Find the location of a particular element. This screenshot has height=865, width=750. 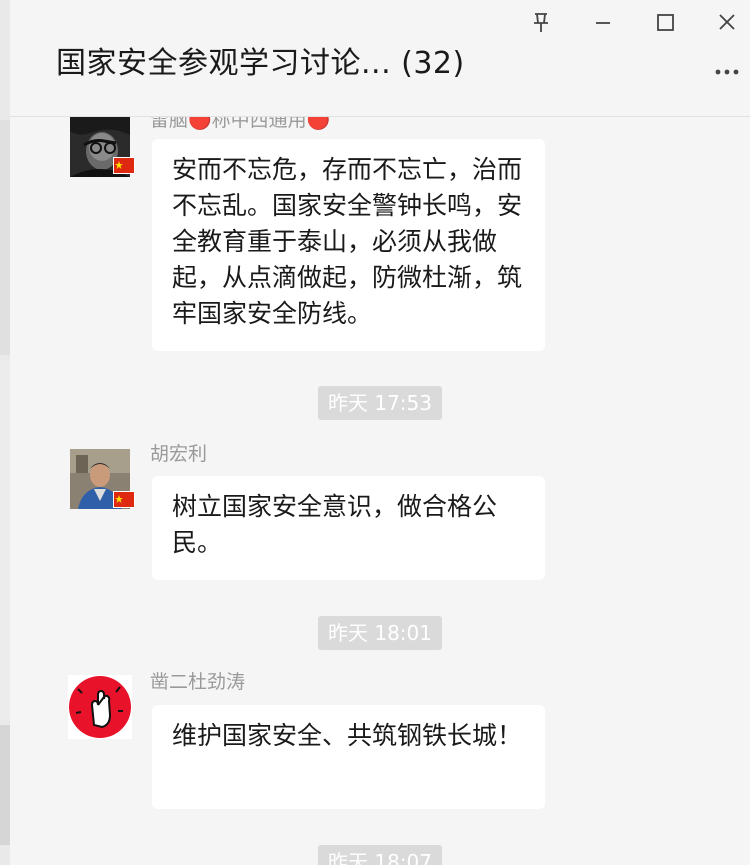

pin-button is located at coordinates (541, 22).